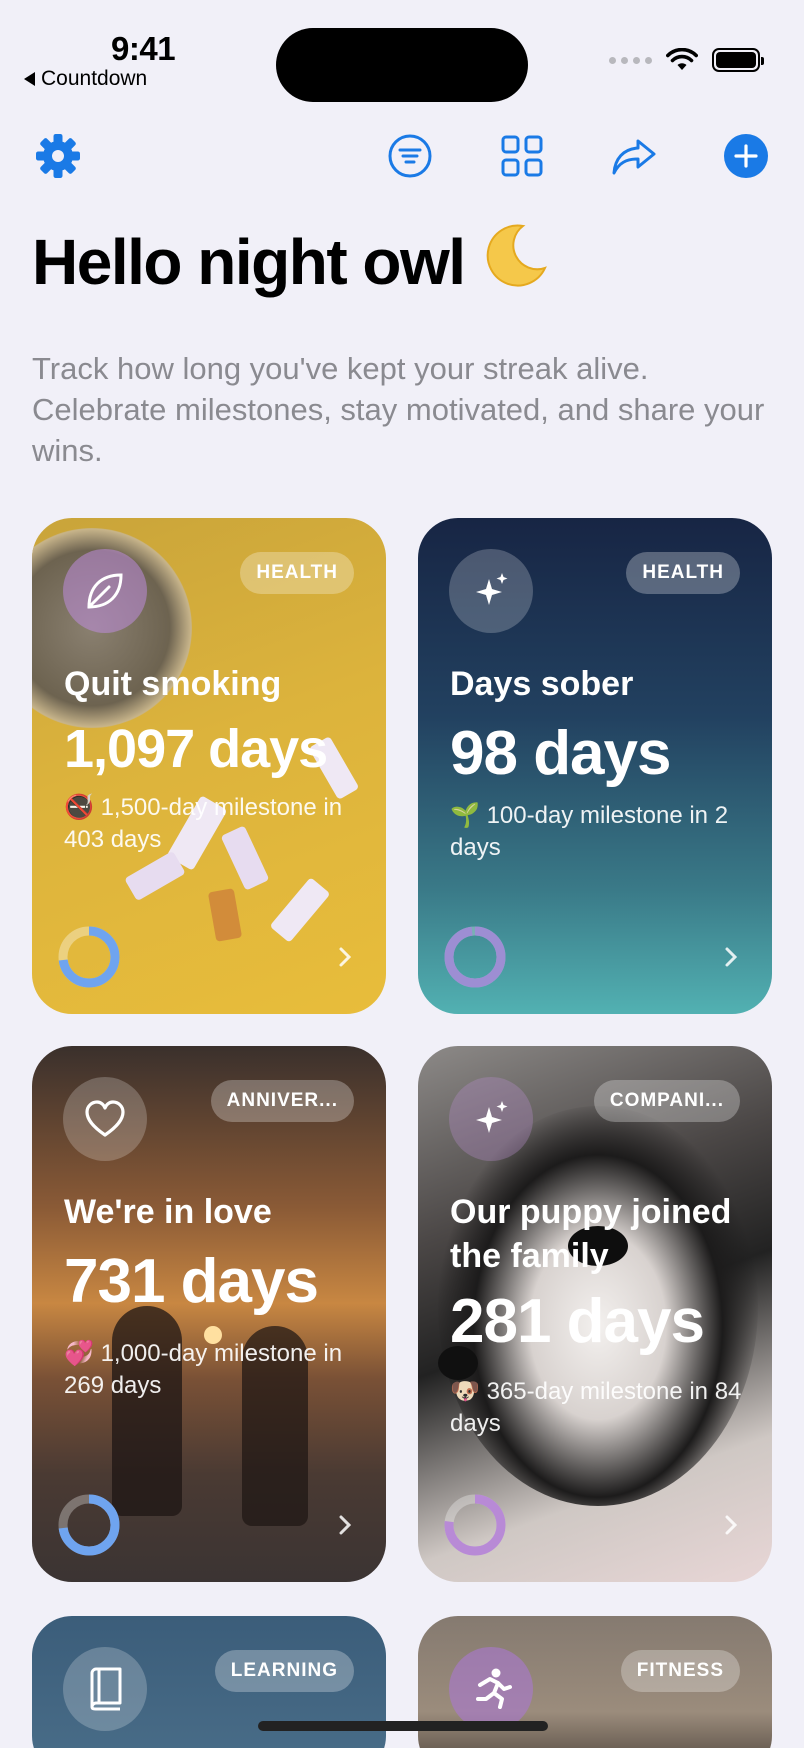 The height and width of the screenshot is (1748, 804). I want to click on battery-icon, so click(738, 60).